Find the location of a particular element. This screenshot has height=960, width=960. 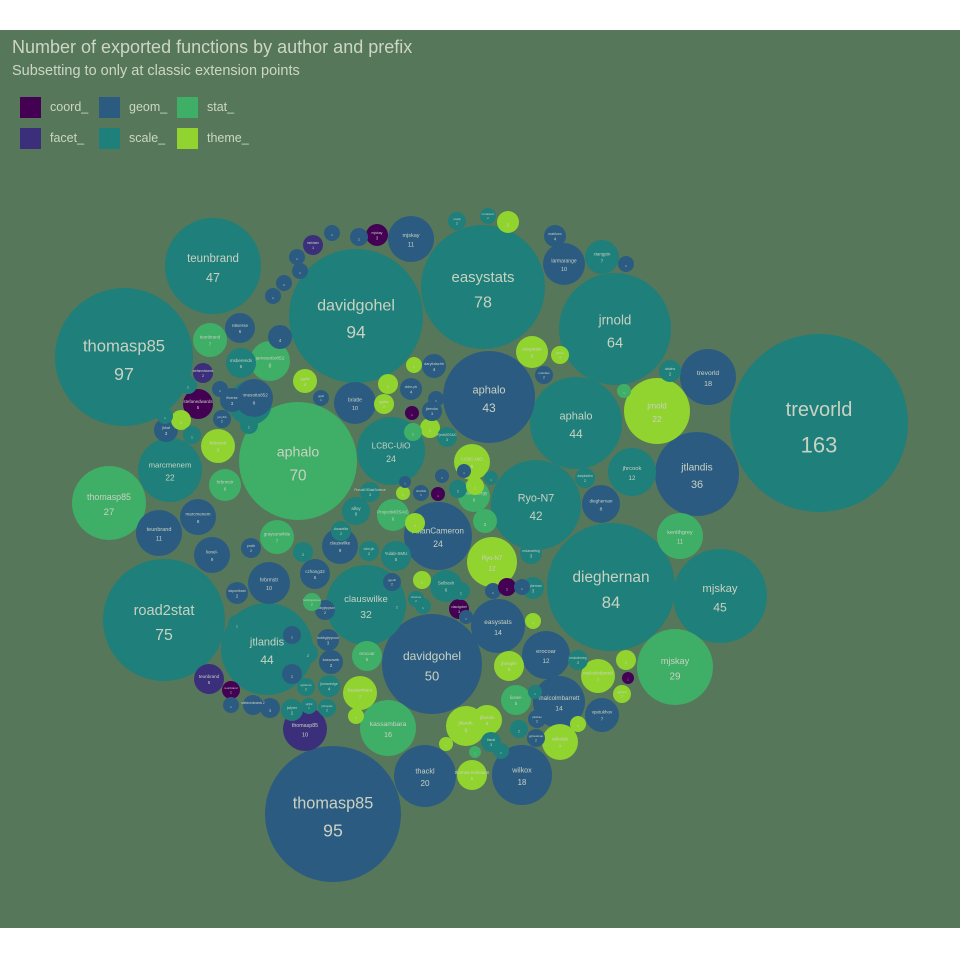

small-bubble-label: jhkaf is located at coordinates (166, 428).